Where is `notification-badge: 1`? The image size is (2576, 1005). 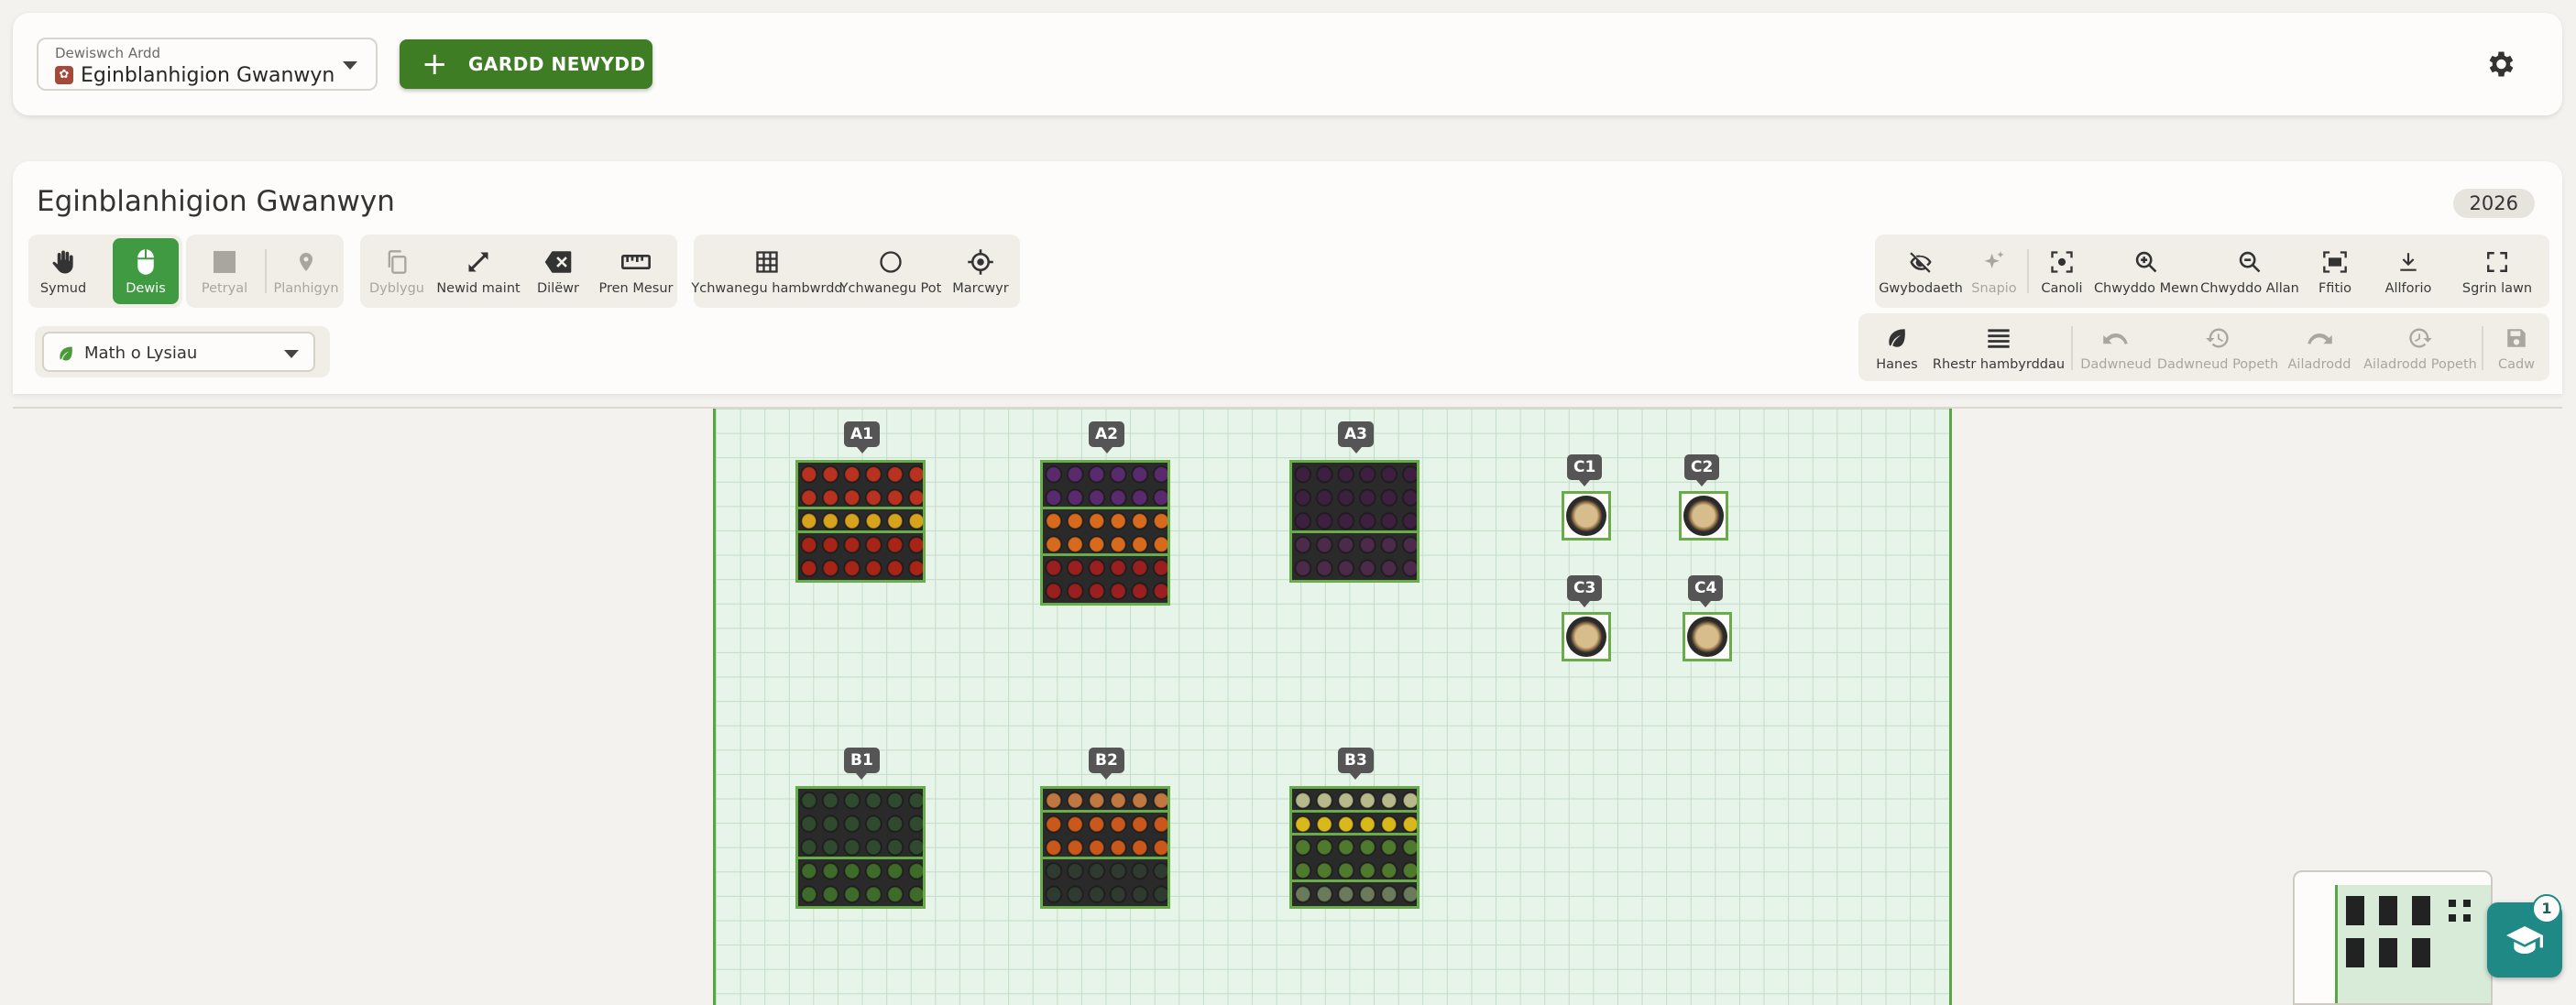
notification-badge: 1 is located at coordinates (2546, 908).